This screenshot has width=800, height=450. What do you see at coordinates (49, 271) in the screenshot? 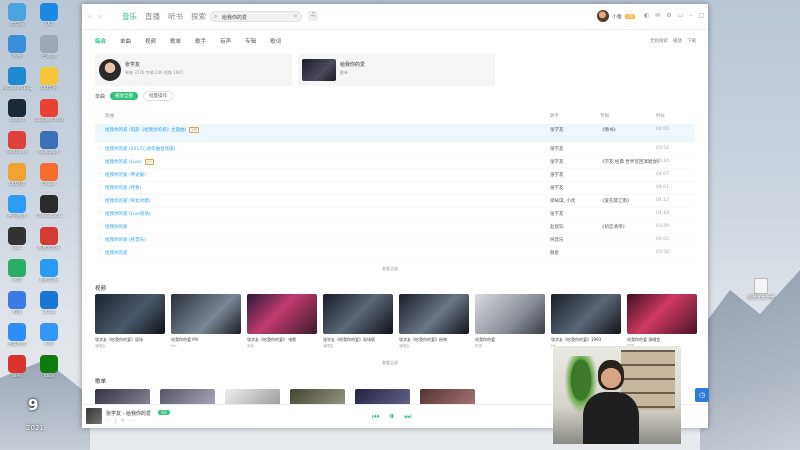
I see `desktop-icon: 酷狗音乐` at bounding box center [49, 271].